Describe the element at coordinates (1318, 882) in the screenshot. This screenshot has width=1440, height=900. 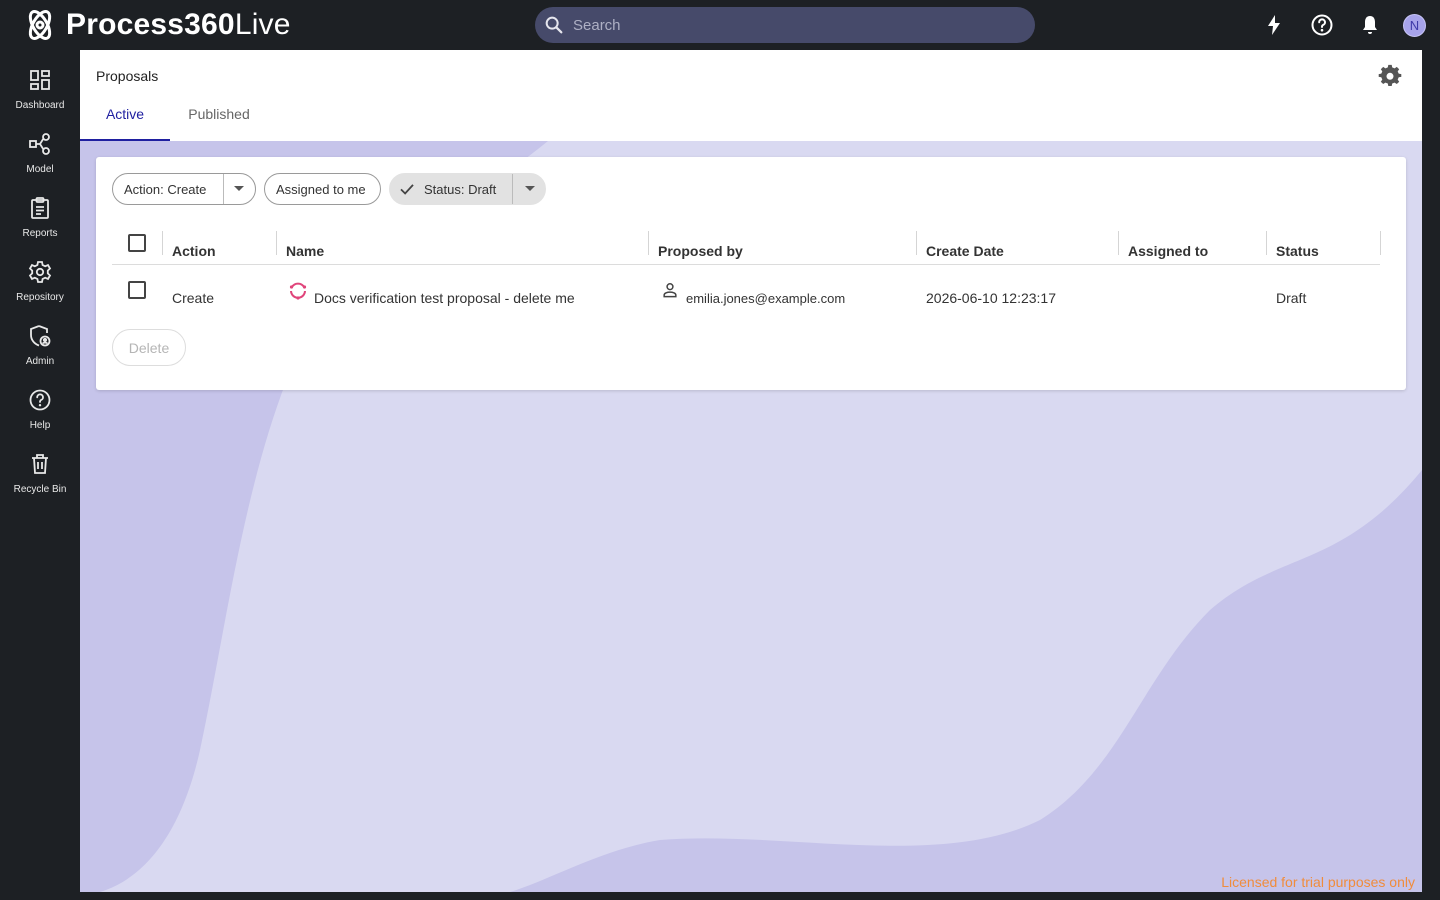
I see `license-notice: Licensed for trial purposes only` at that location.